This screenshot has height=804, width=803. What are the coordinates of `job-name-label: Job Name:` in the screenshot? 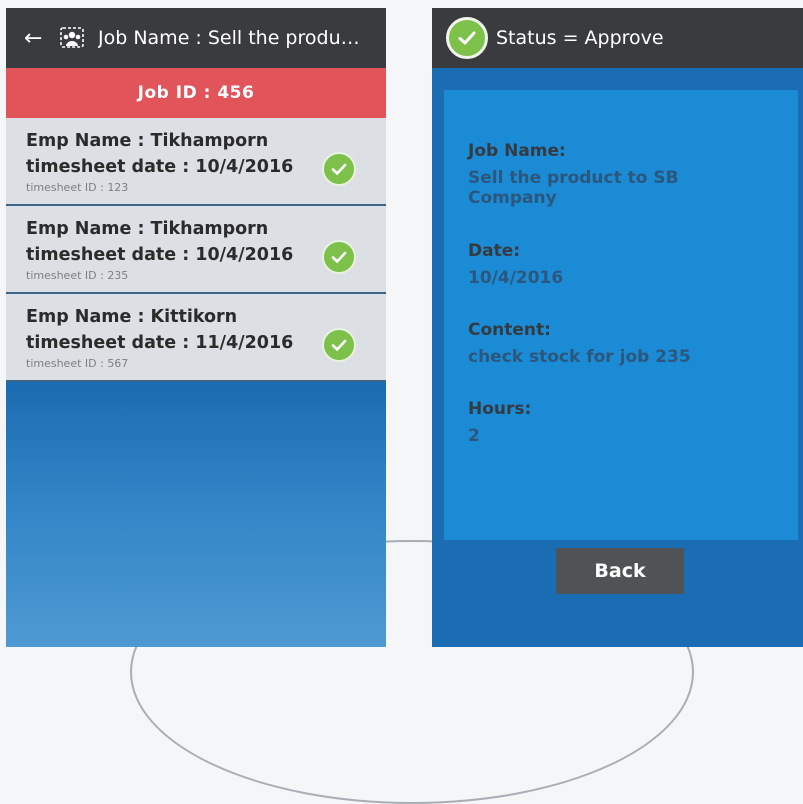 It's located at (517, 151).